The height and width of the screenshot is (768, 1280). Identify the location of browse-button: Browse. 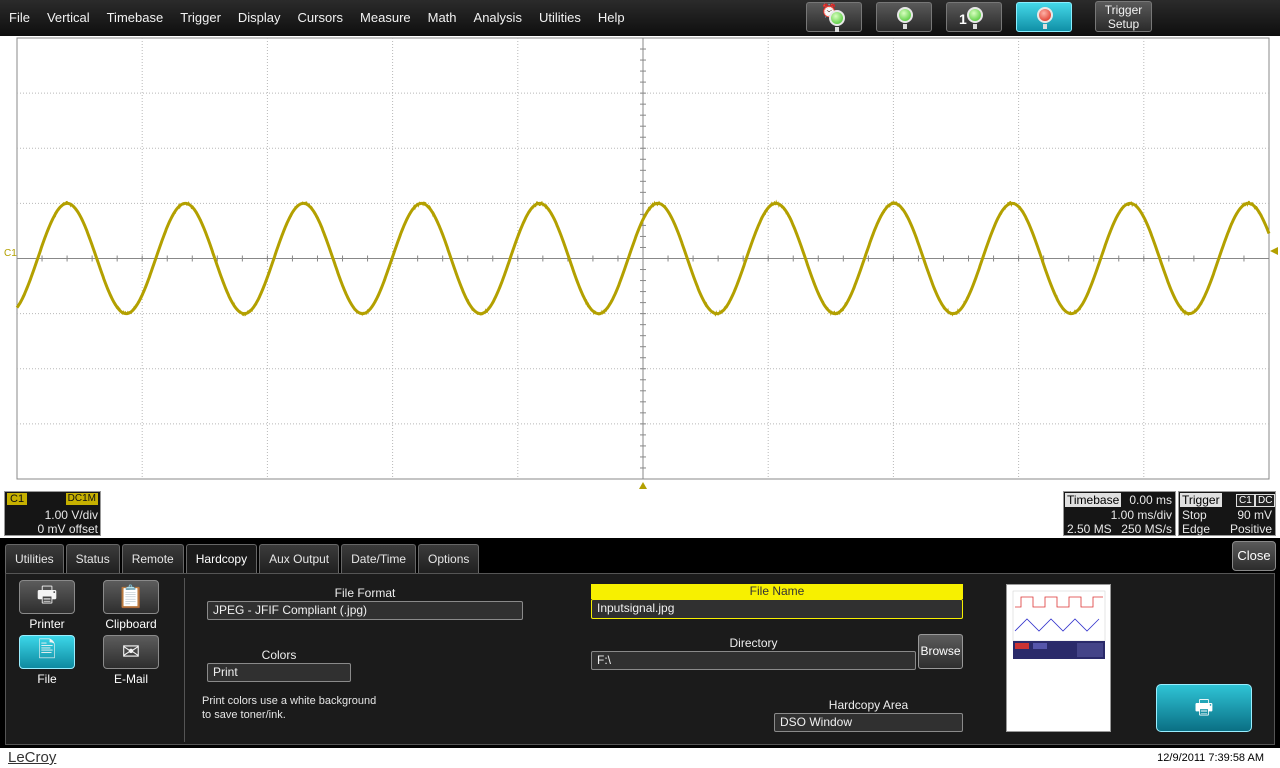
(940, 651).